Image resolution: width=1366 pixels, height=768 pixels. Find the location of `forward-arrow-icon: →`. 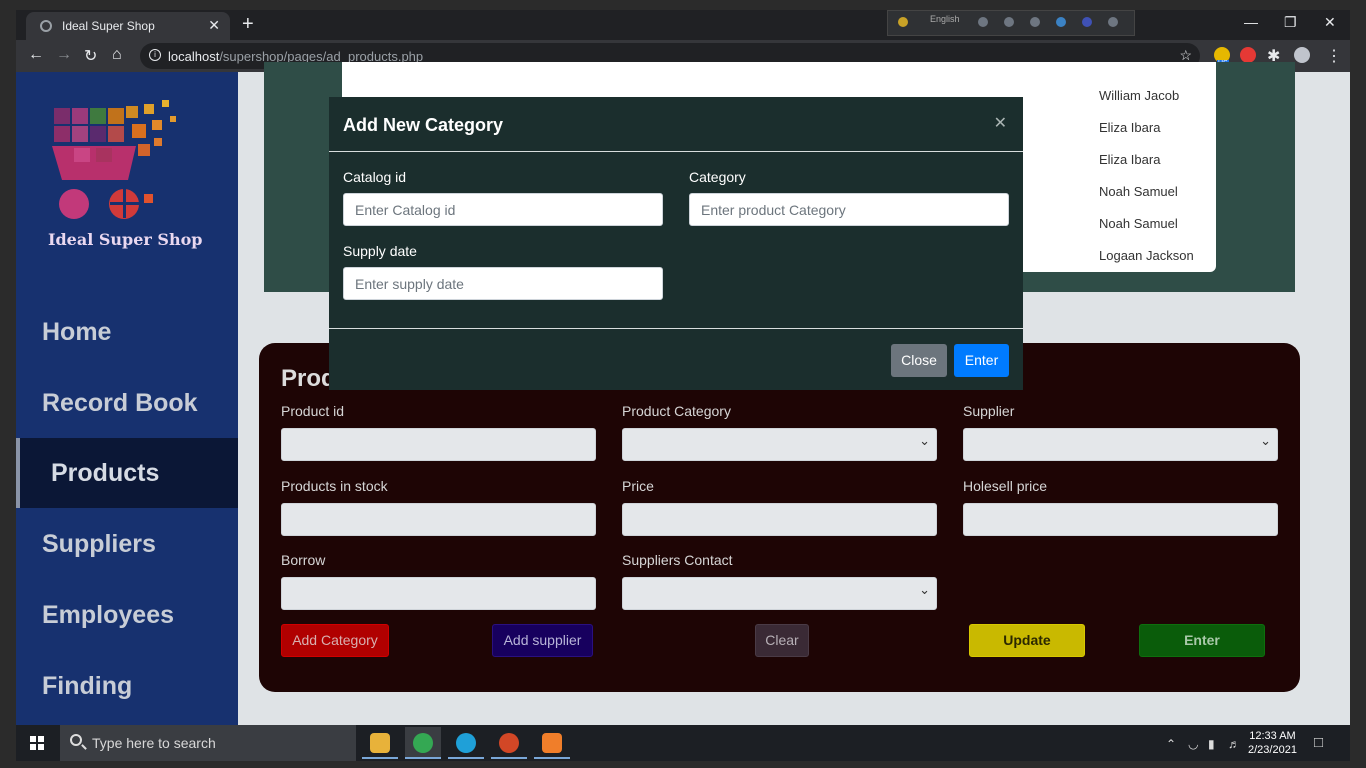

forward-arrow-icon: → is located at coordinates (64, 55).